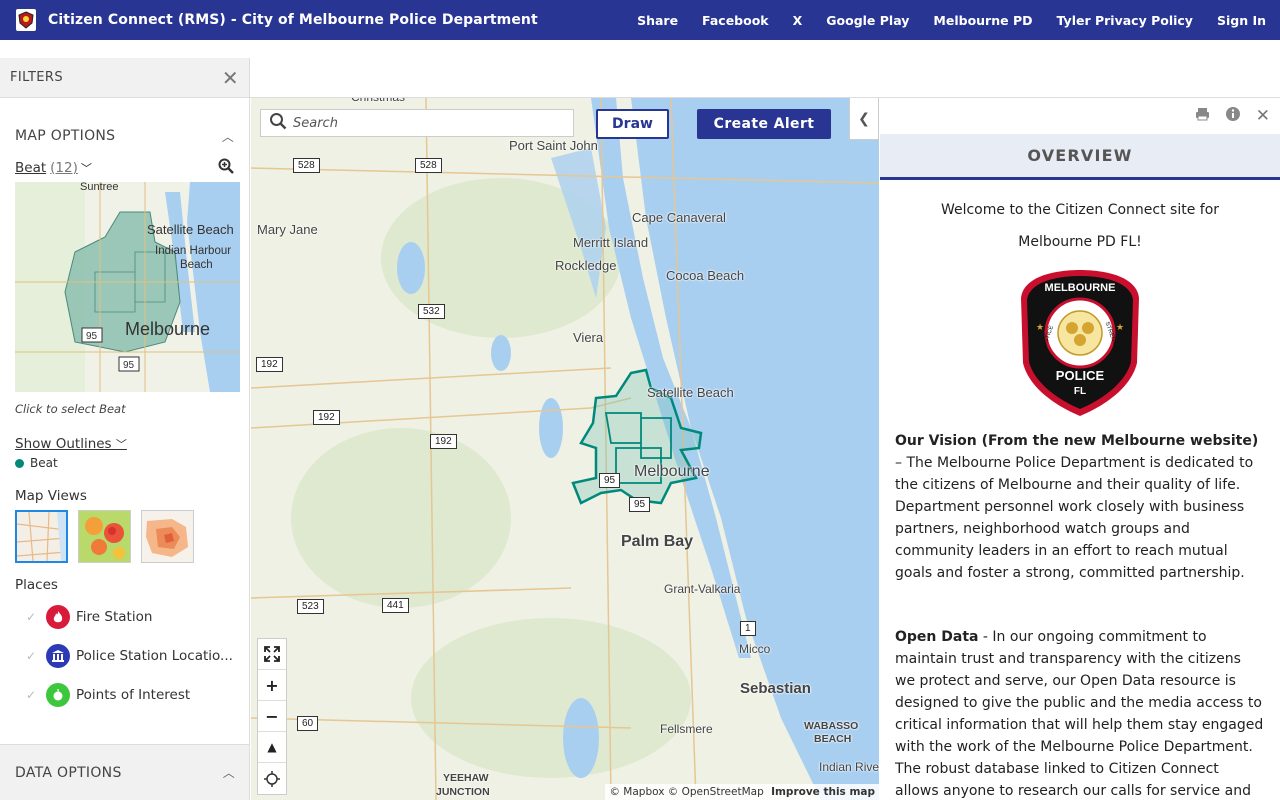  I want to click on map-place-label: Melbourne, so click(672, 471).